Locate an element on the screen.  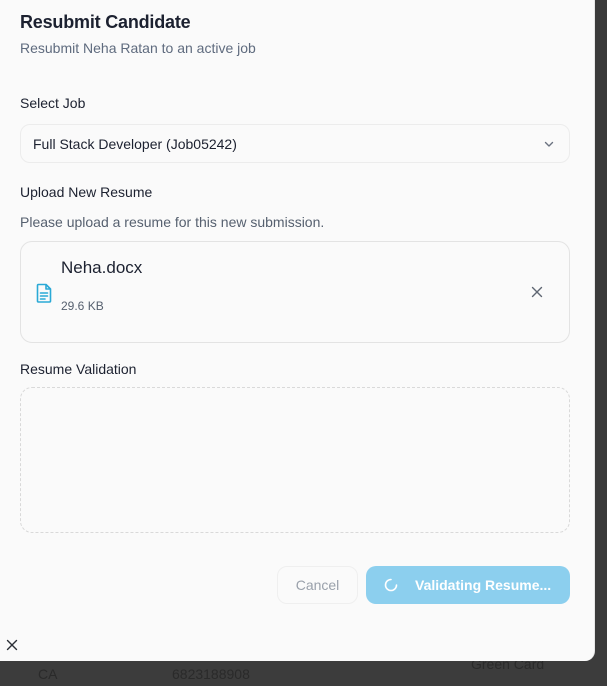
uploaded-file-card: Neha.docx 29.6 KB is located at coordinates (295, 292).